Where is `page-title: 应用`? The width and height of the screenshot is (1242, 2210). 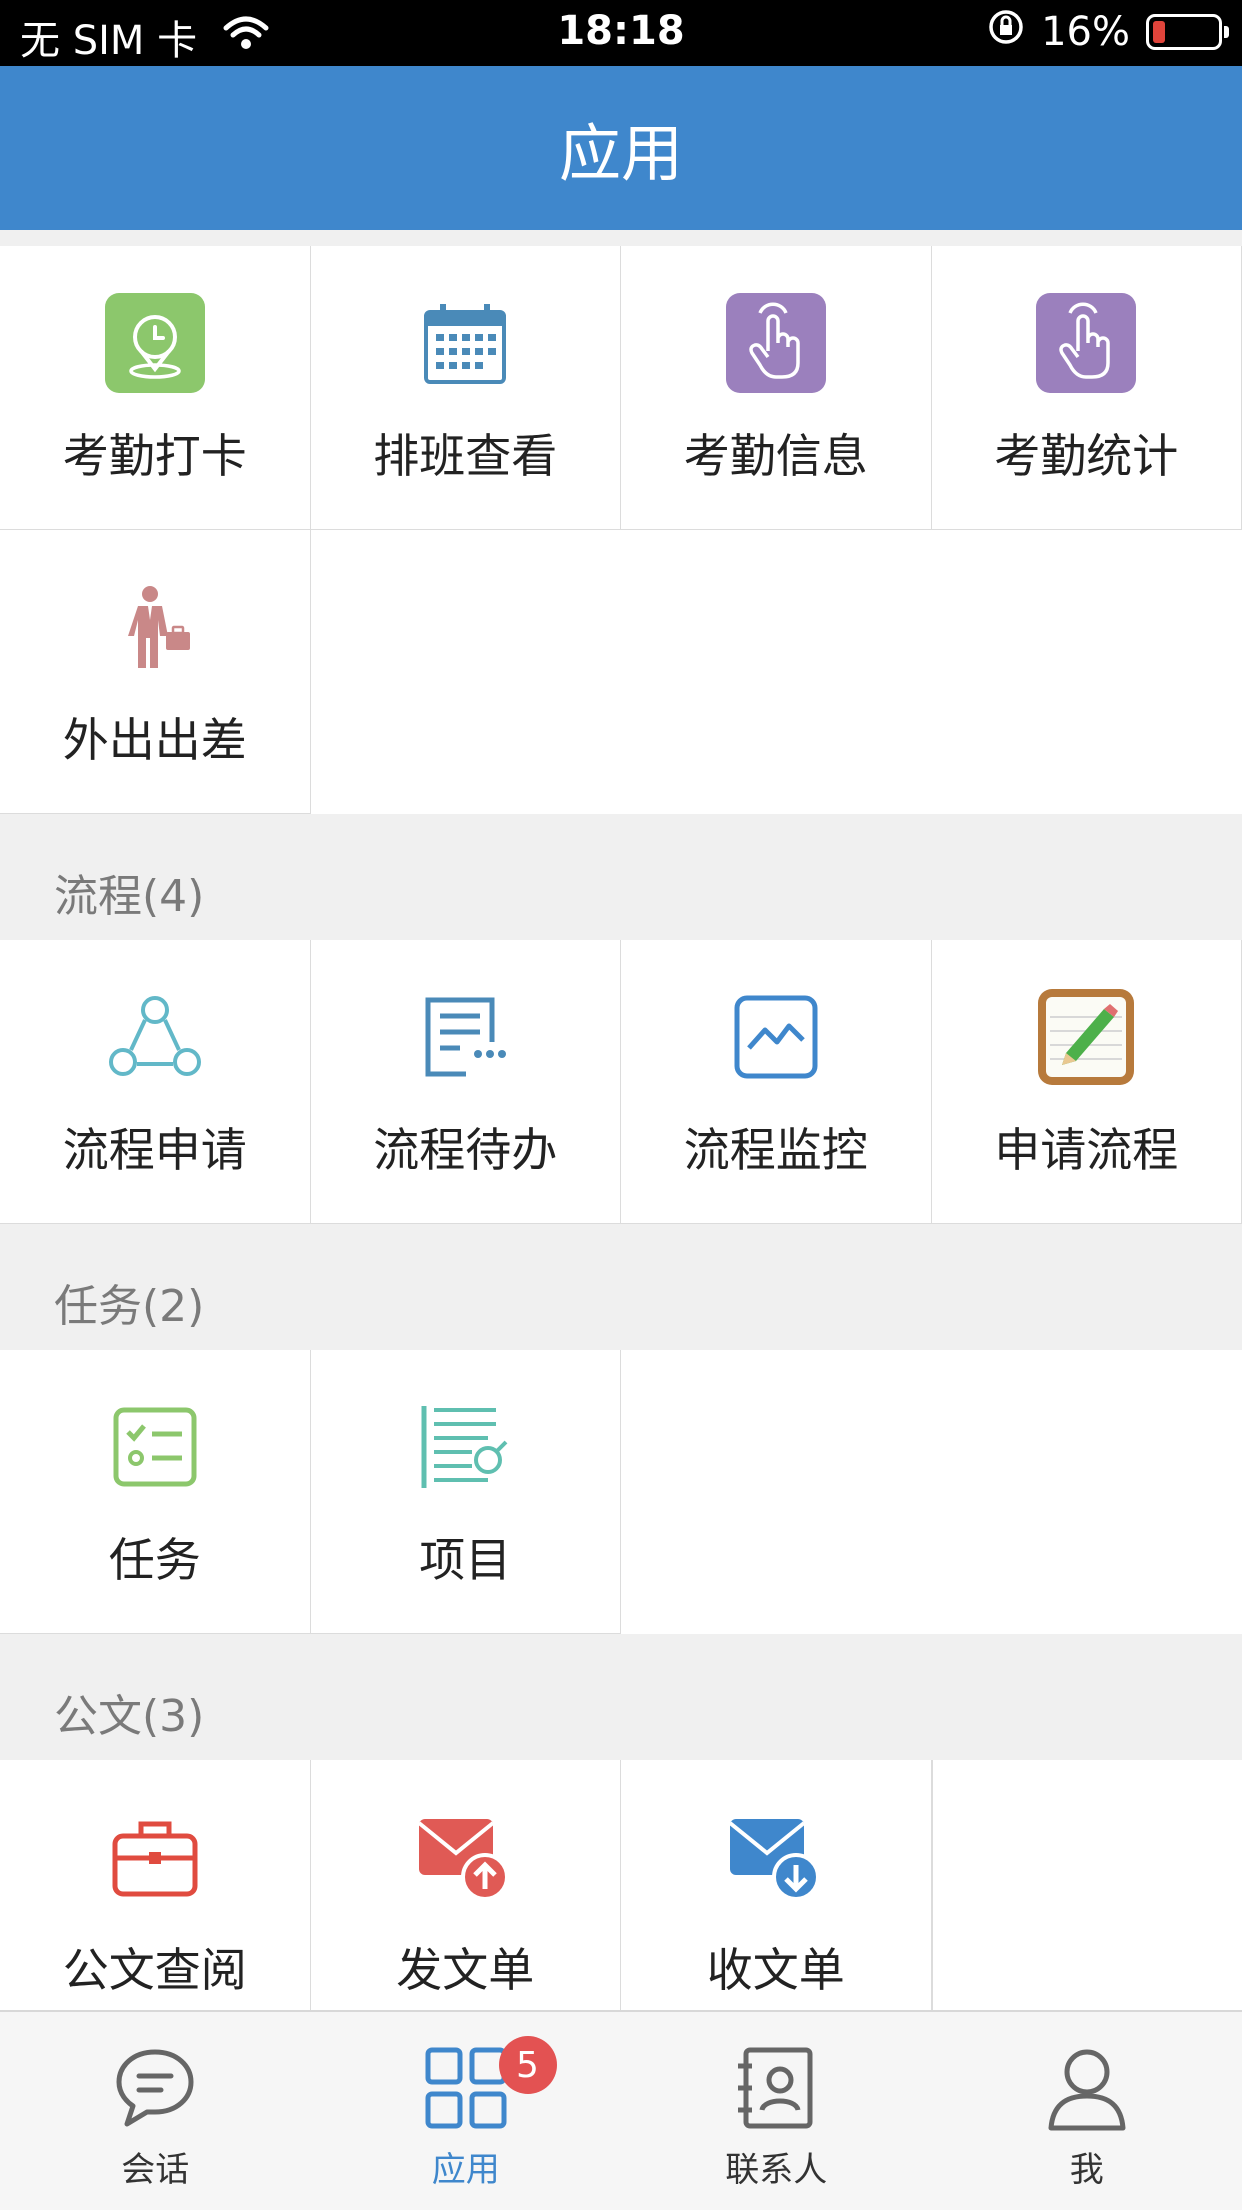
page-title: 应用 is located at coordinates (621, 148).